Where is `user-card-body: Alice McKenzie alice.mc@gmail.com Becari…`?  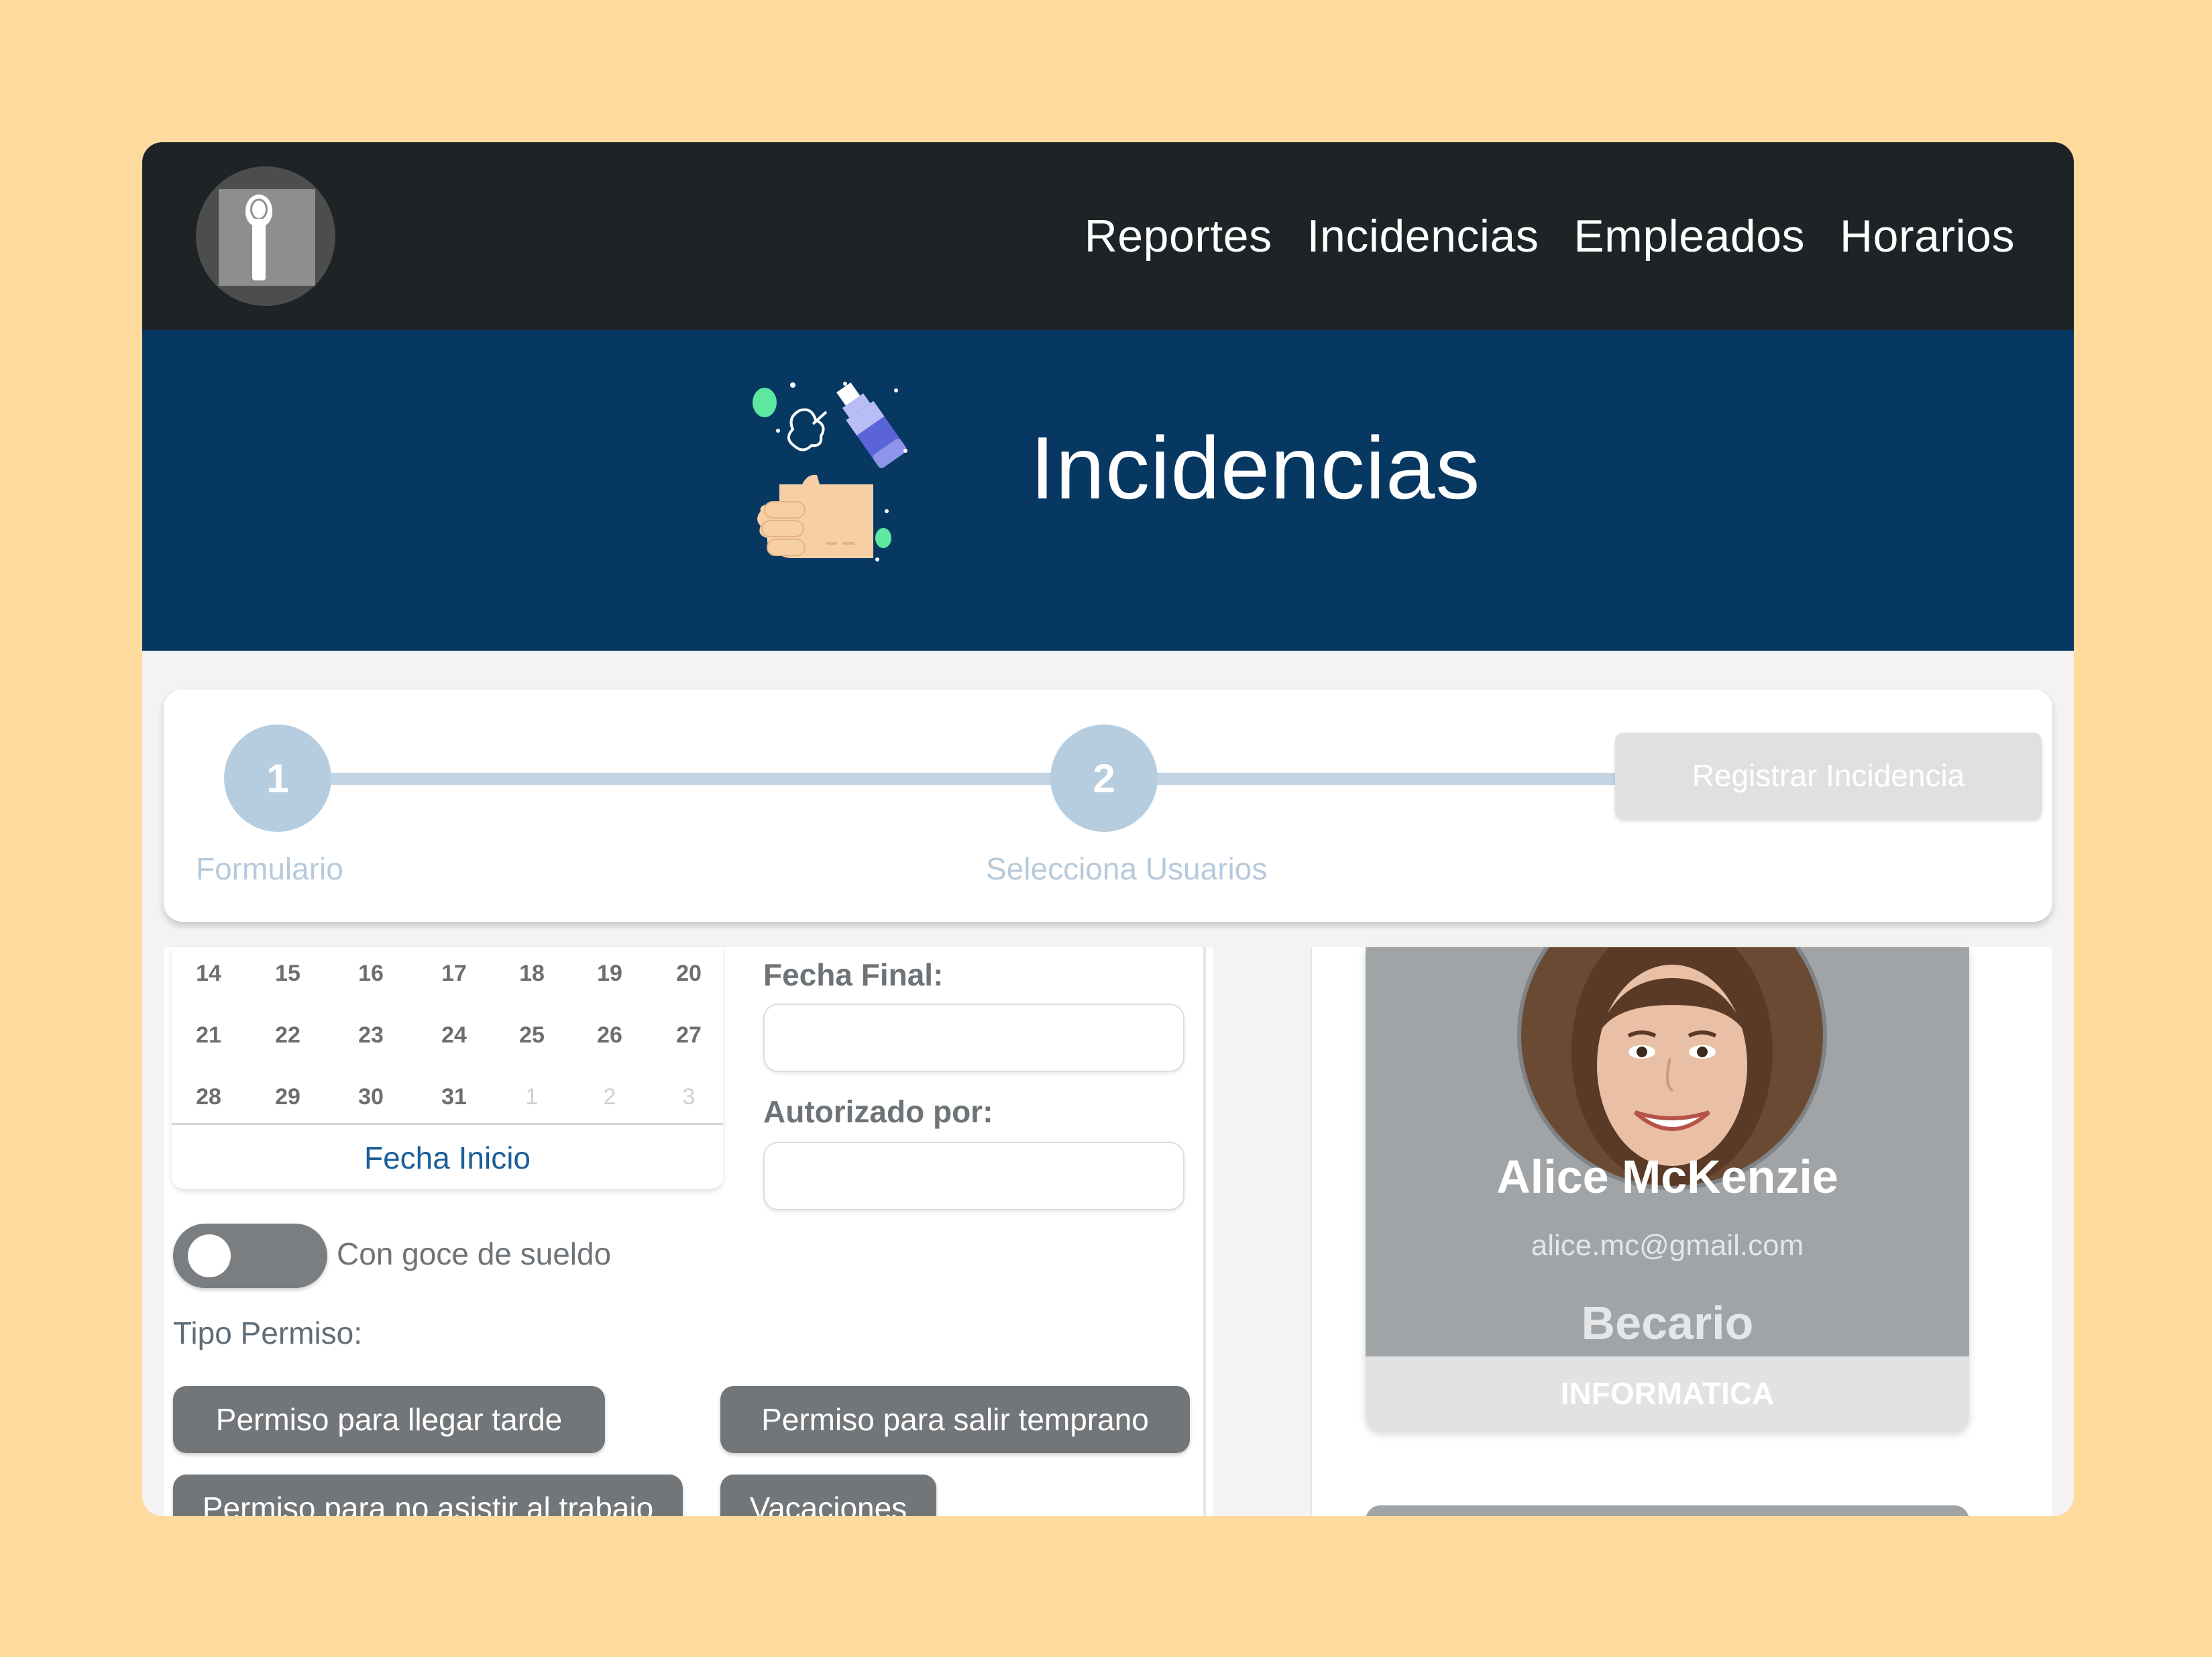
user-card-body: Alice McKenzie alice.mc@gmail.com Becari… is located at coordinates (1667, 1151).